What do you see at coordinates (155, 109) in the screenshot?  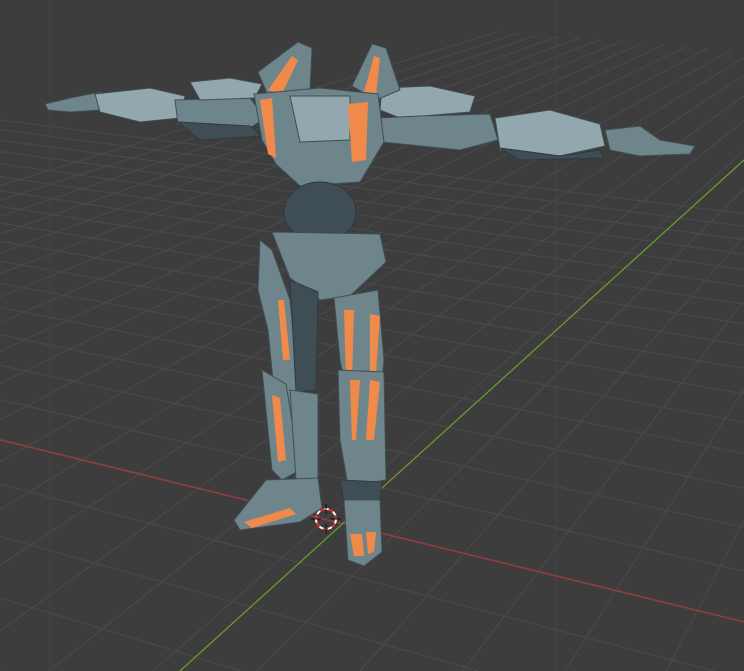 I see `left-arm` at bounding box center [155, 109].